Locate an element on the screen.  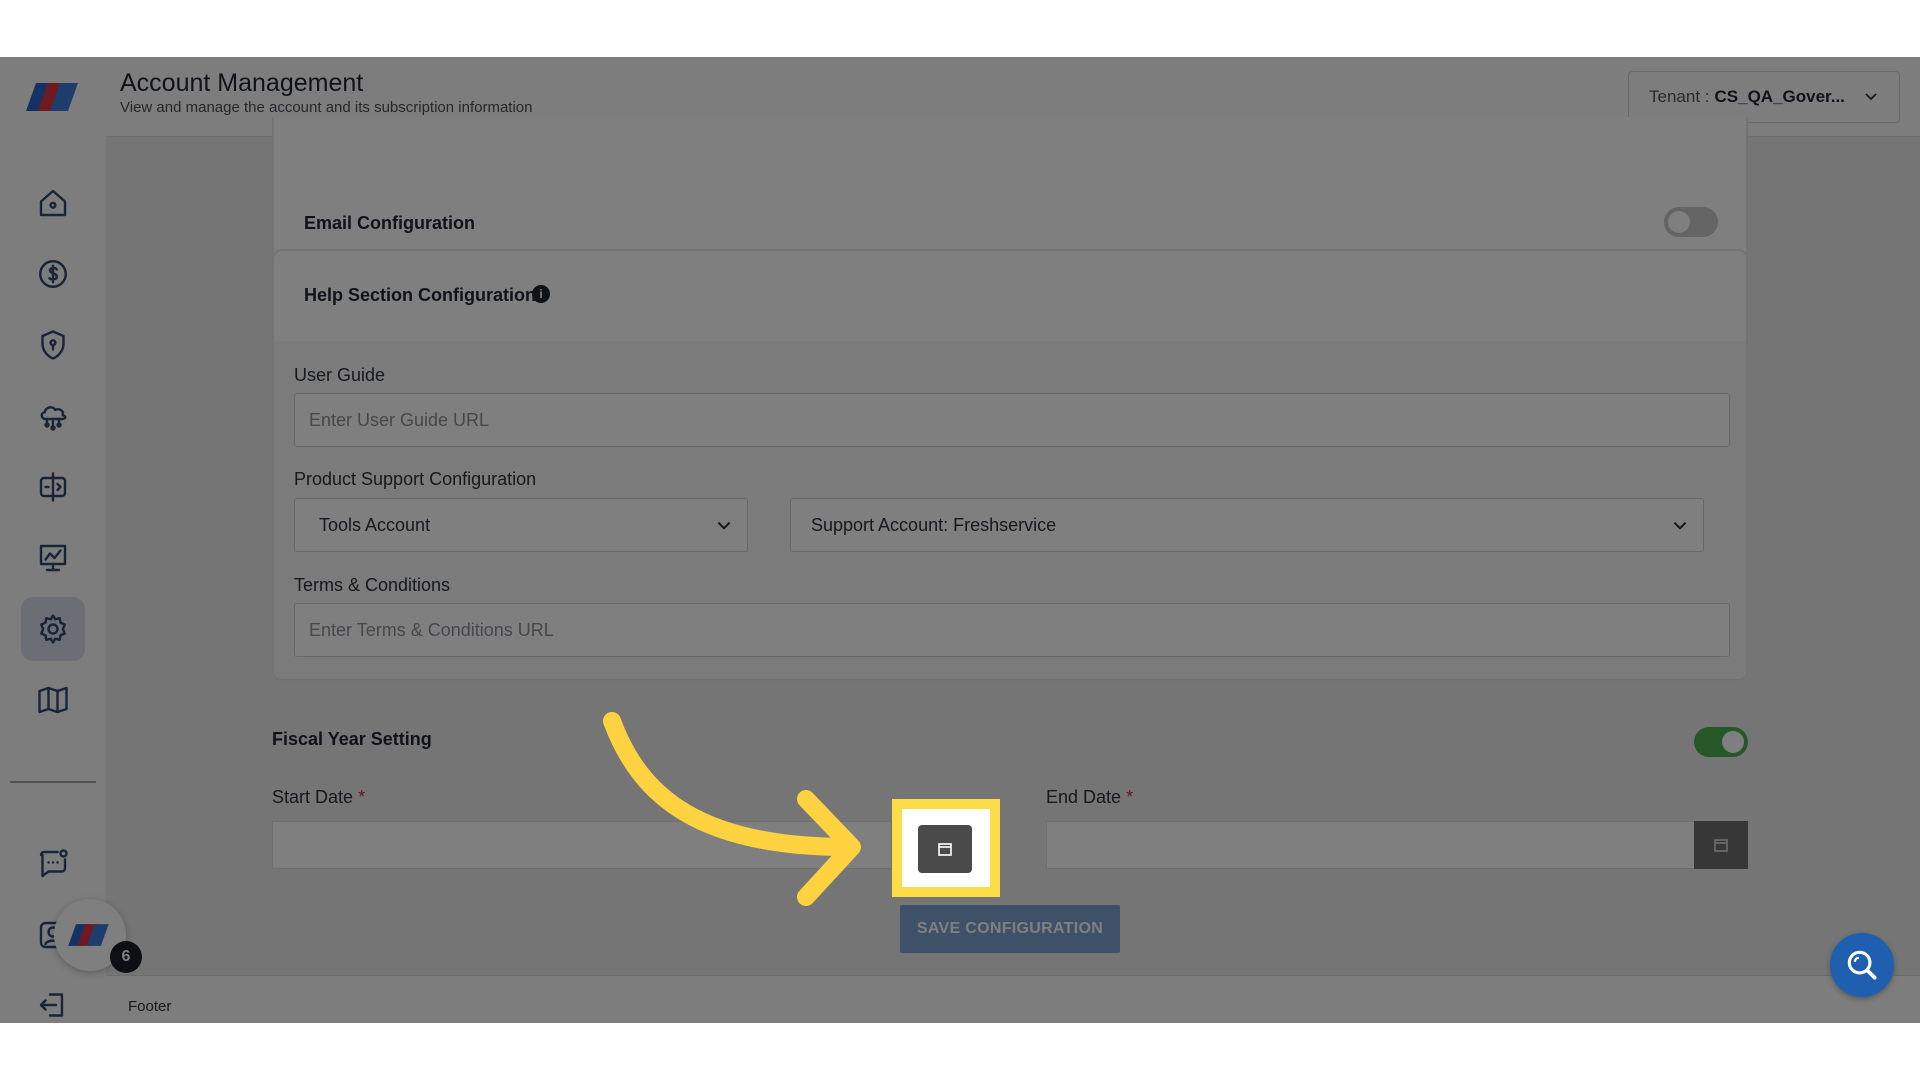
gear-icon is located at coordinates (53, 629).